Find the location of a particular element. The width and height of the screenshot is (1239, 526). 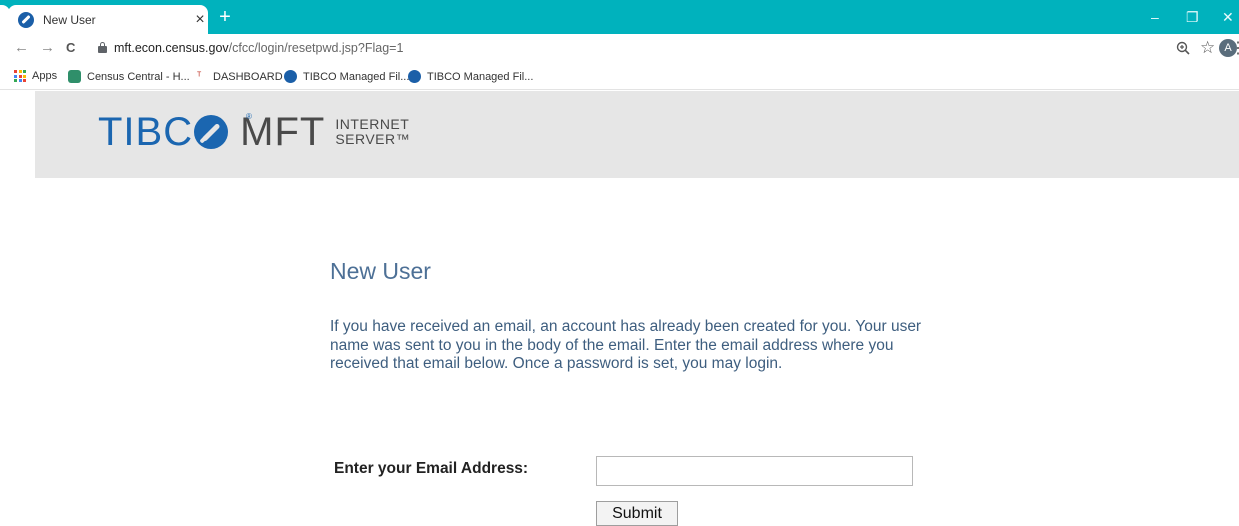

tibco-mft-logo: TIBC ® MFT INTERNET SERVER™ is located at coordinates (254, 132).